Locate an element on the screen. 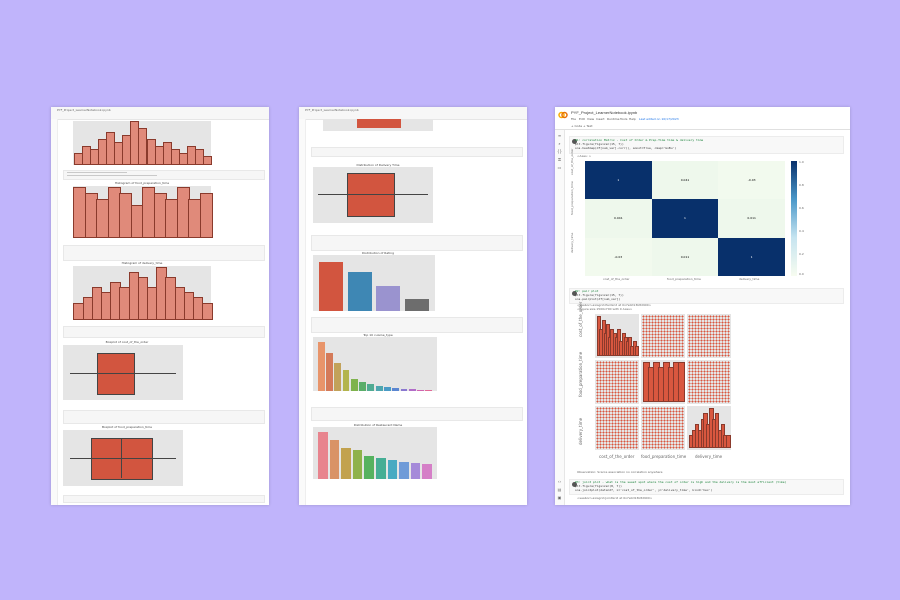 This screenshot has width=900, height=600. code-snippets-icon: ‹› is located at coordinates (559, 482).